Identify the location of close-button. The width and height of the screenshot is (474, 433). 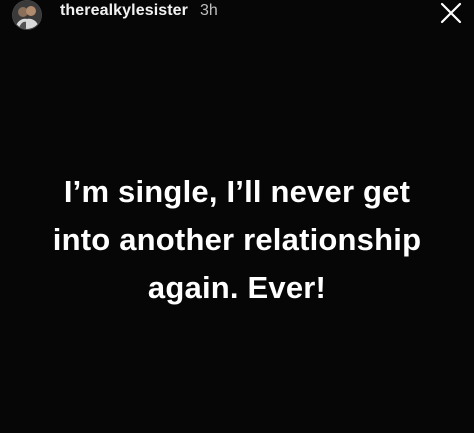
(451, 13).